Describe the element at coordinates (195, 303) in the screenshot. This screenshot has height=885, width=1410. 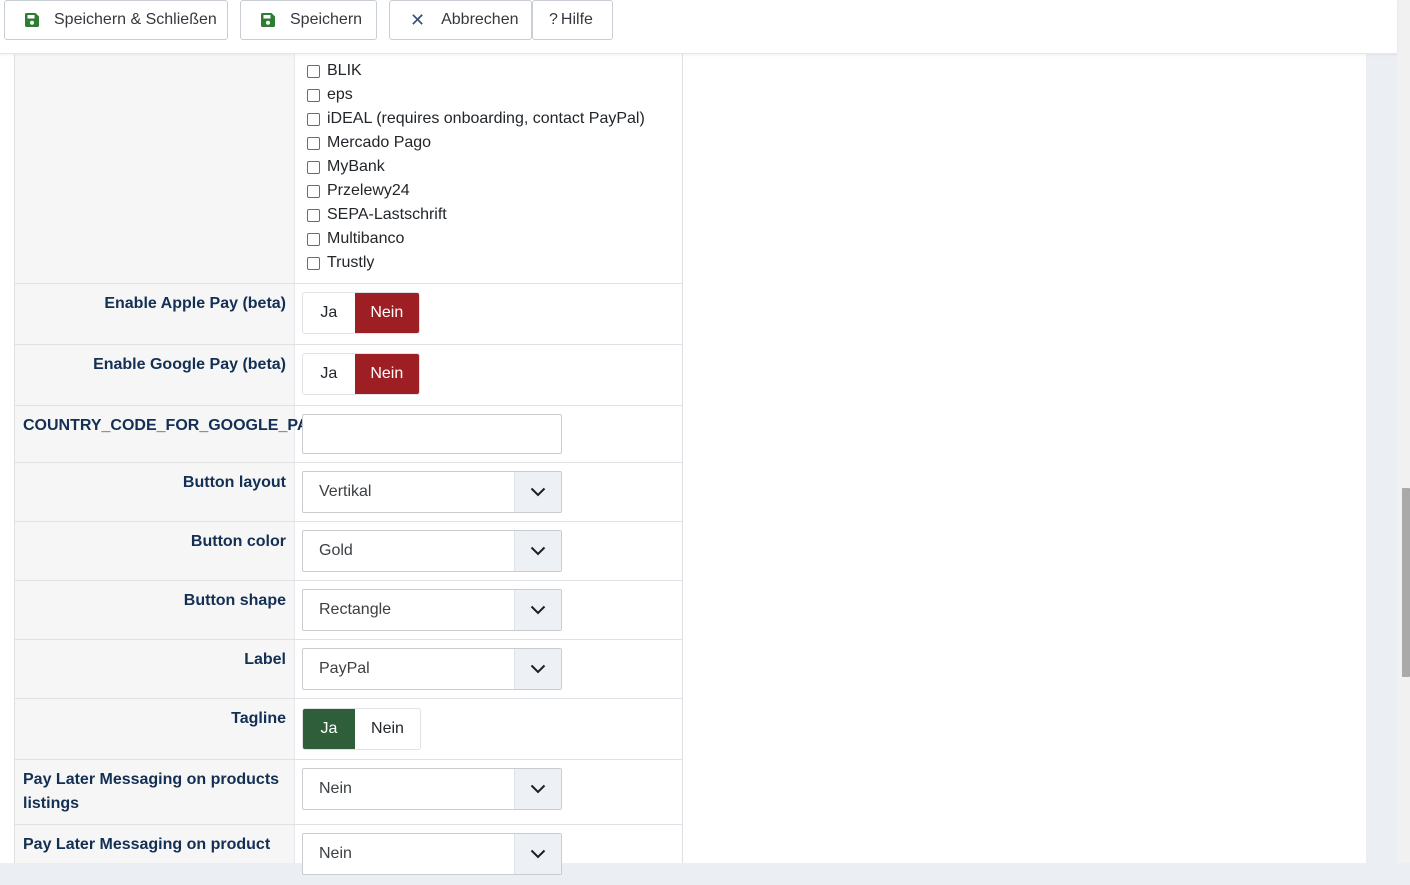
I see `field-label: Enable Apple Pay (beta)` at that location.